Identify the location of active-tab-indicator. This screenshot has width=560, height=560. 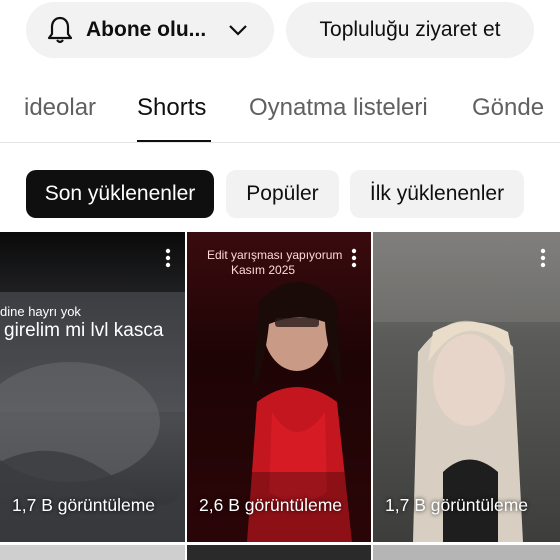
(174, 141).